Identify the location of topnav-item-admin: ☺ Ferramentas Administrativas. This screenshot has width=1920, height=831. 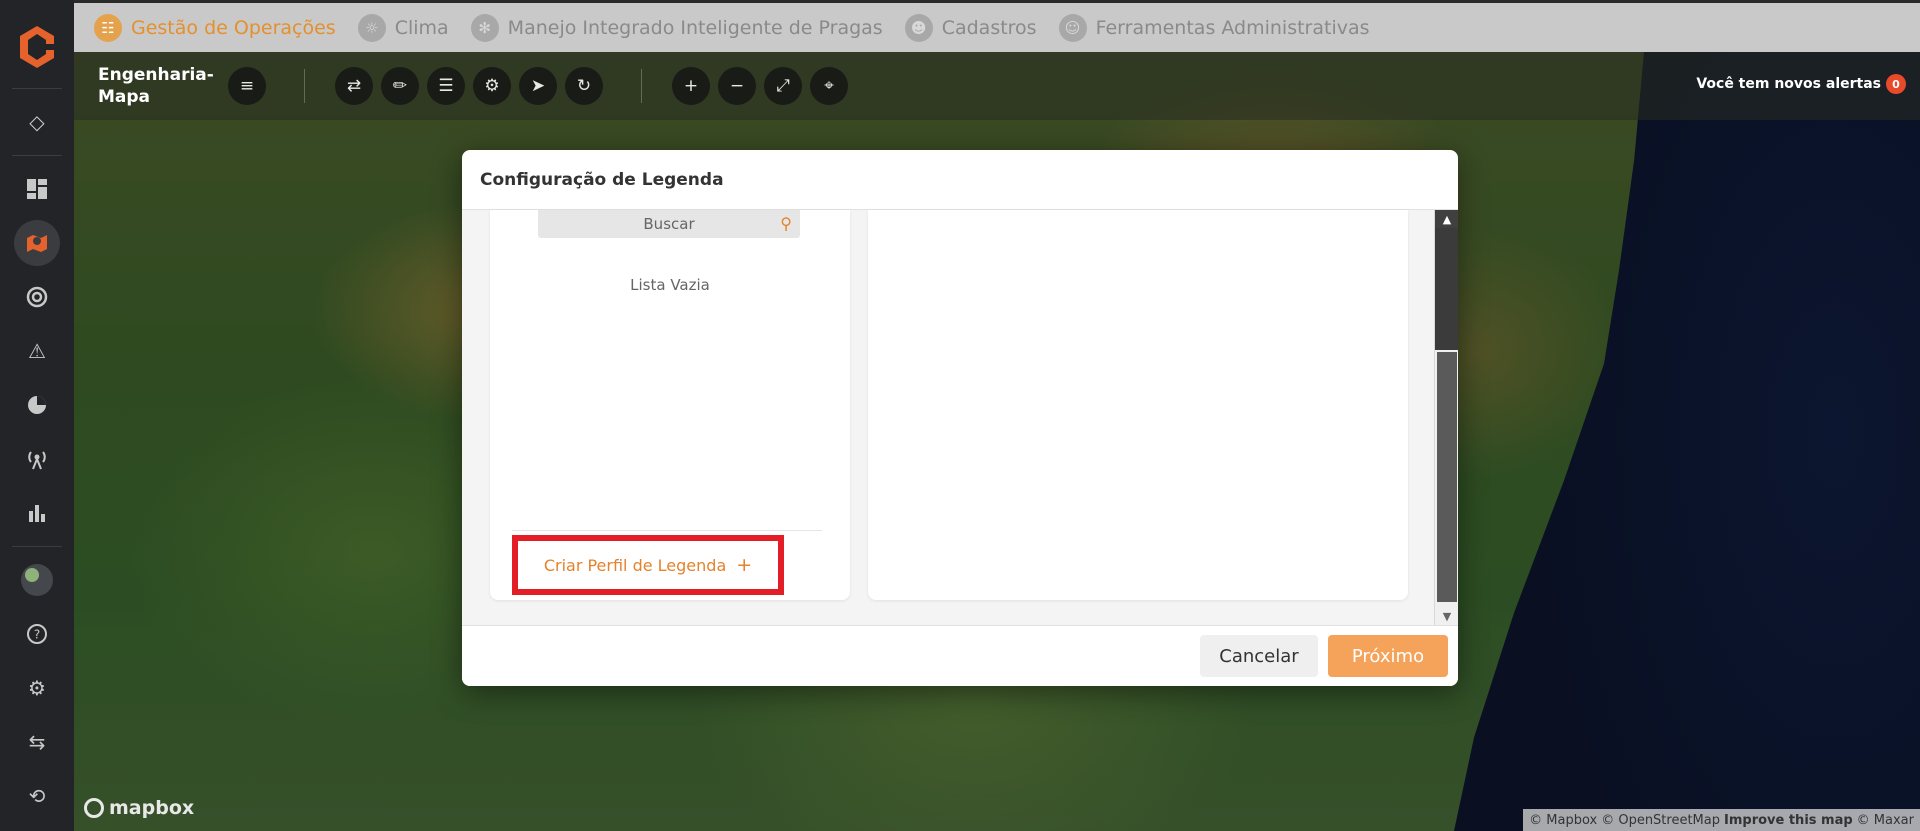
(1214, 27).